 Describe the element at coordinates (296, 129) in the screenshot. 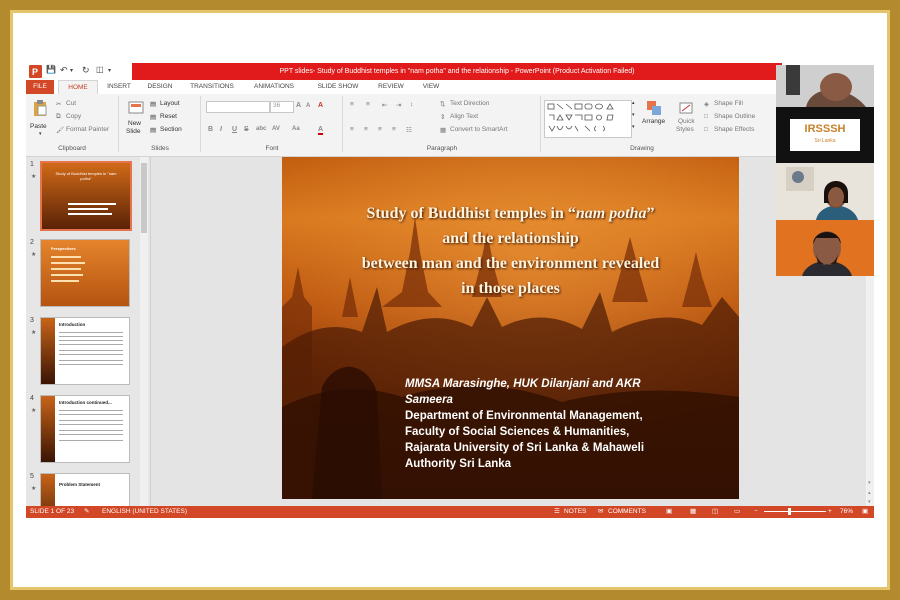

I see `change-case-button: Aa` at that location.